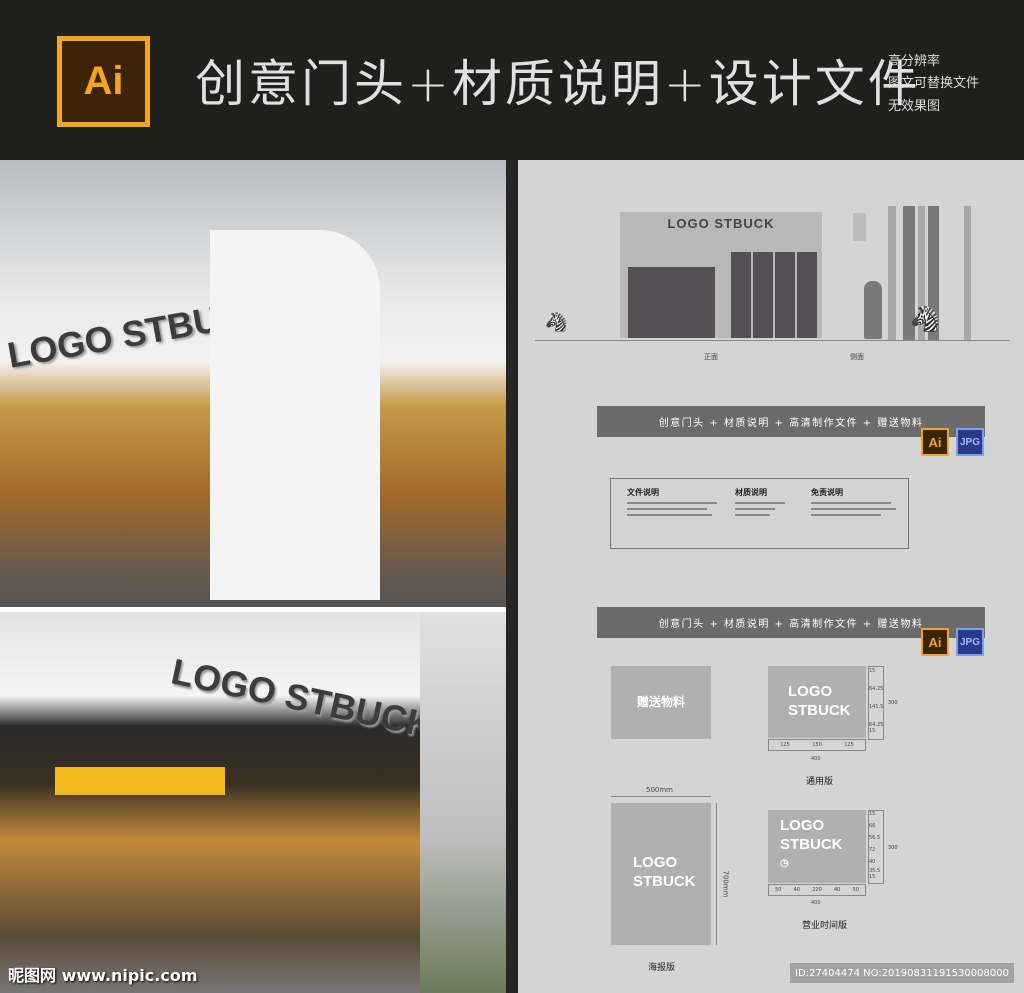 The image size is (1024, 993). Describe the element at coordinates (873, 310) in the screenshot. I see `person-silhouette` at that location.